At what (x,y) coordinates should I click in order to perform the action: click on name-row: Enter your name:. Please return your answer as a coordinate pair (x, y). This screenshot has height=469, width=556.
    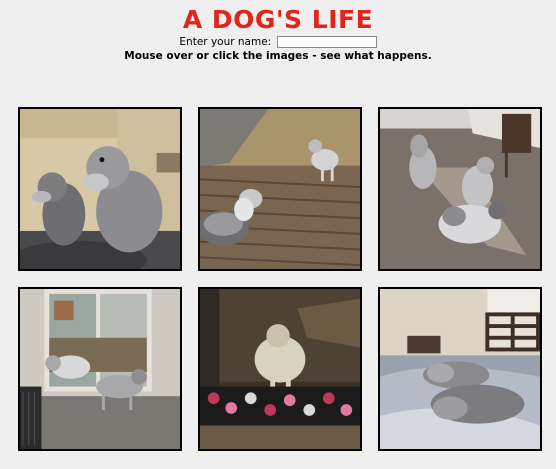
    Looking at the image, I should click on (278, 42).